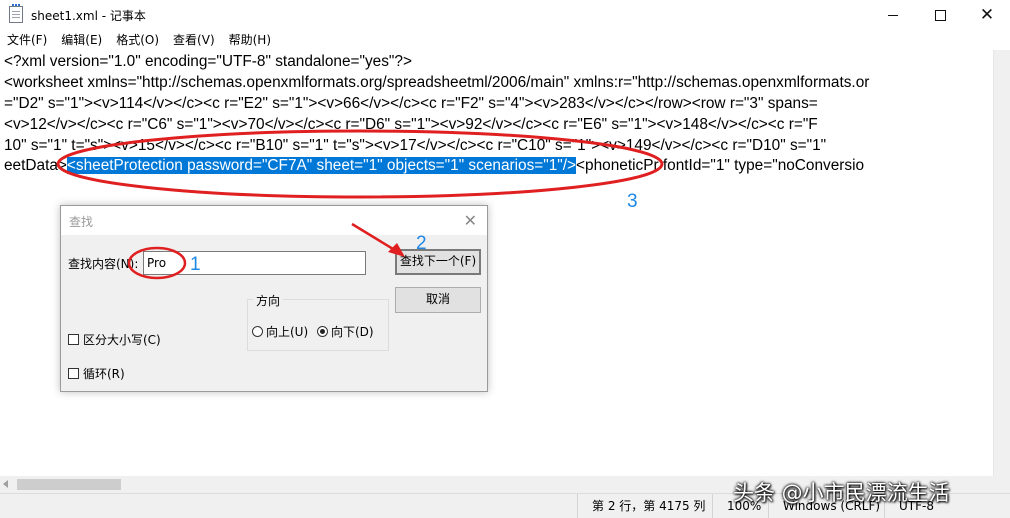 Image resolution: width=1010 pixels, height=518 pixels. I want to click on maximize-button, so click(940, 15).